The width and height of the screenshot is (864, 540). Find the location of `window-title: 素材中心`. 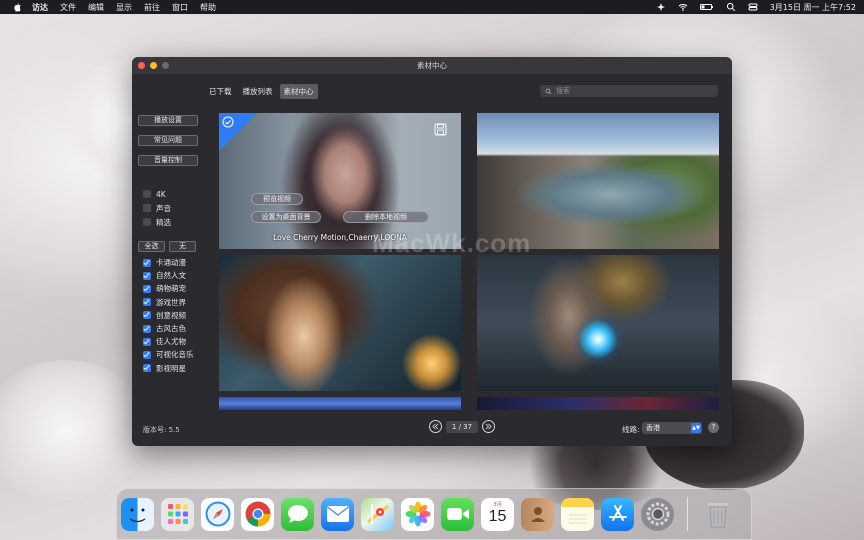

window-title: 素材中心 is located at coordinates (432, 65).